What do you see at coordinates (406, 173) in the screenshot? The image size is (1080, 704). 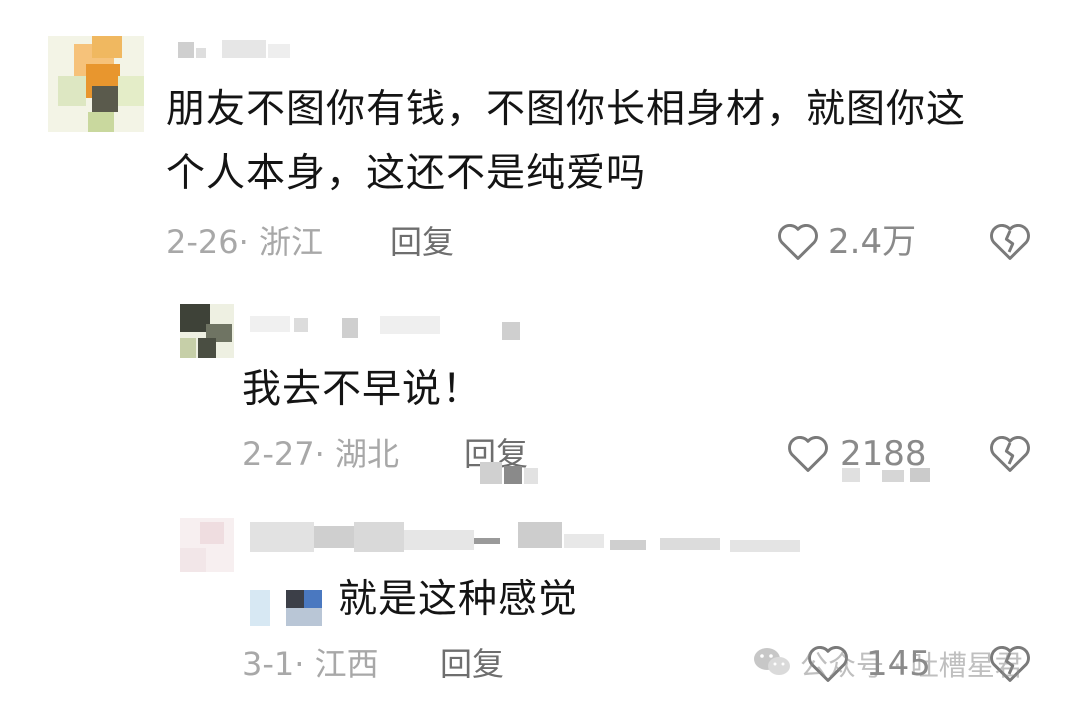 I see `comment-text: 个人本身，这还不是纯爱吗` at bounding box center [406, 173].